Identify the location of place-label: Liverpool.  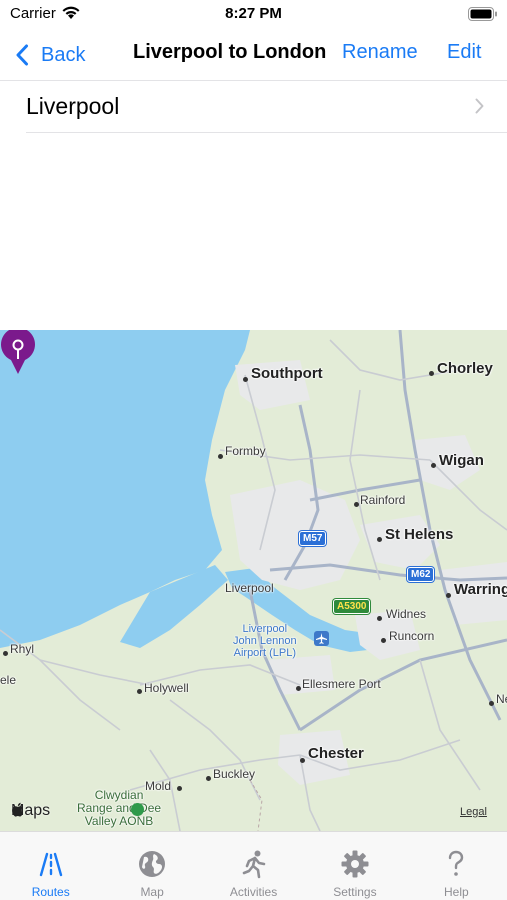
(249, 588).